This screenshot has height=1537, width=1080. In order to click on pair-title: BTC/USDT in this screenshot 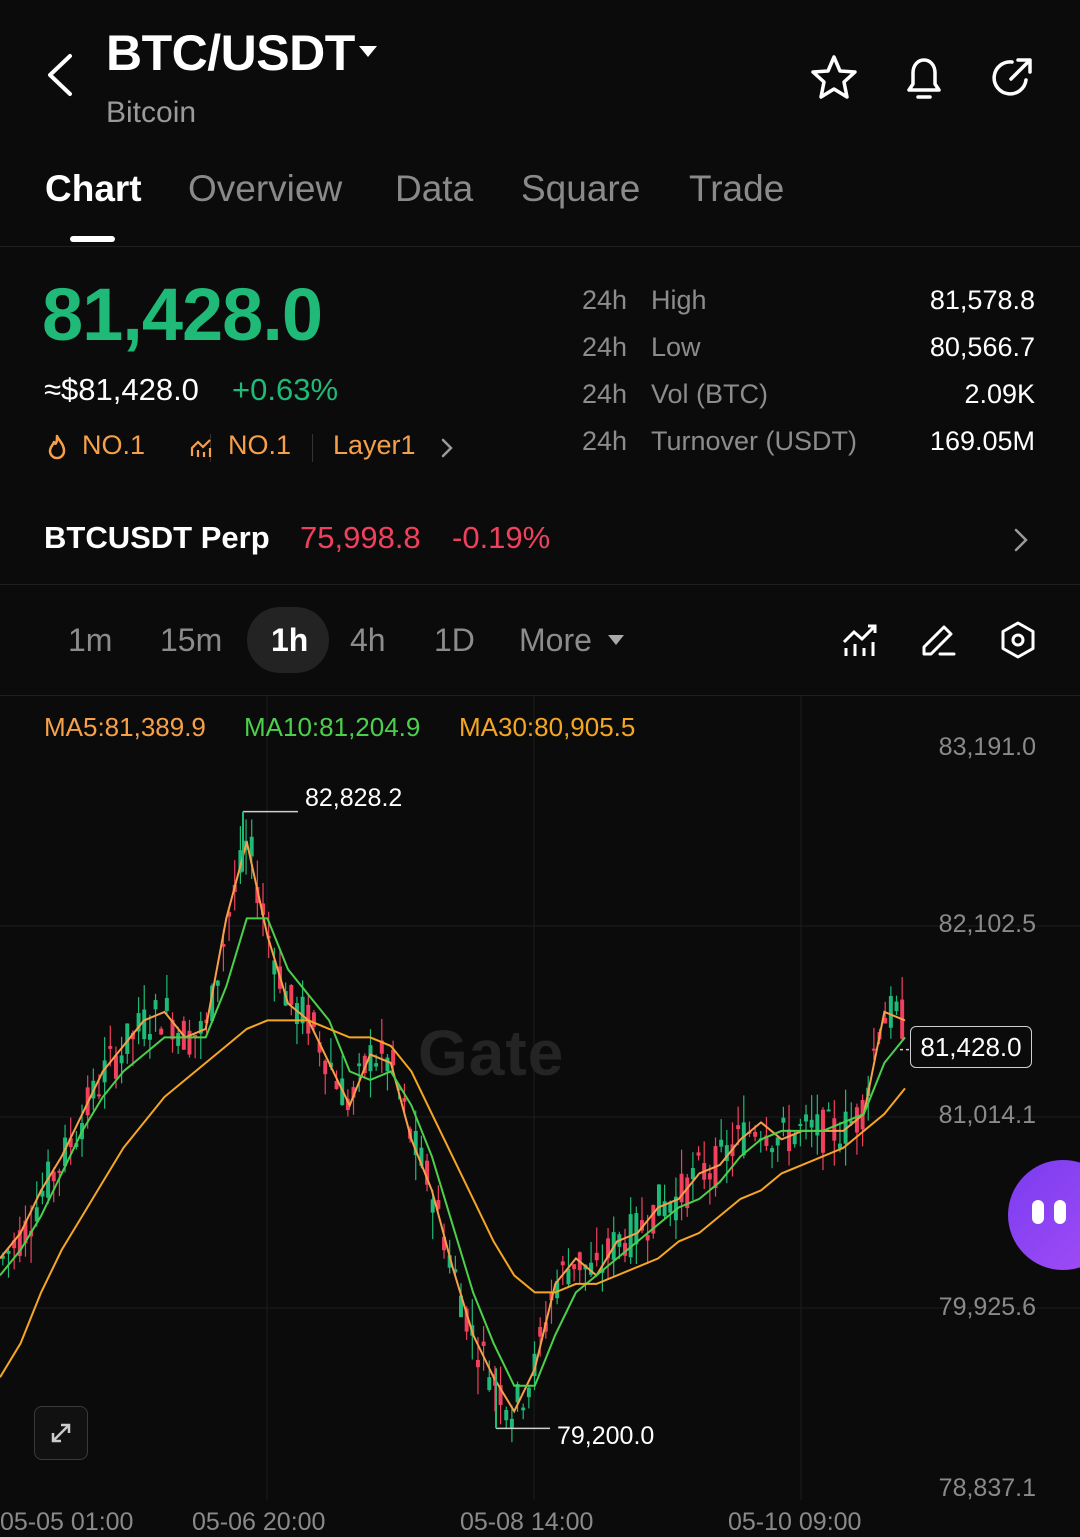, I will do `click(230, 53)`.